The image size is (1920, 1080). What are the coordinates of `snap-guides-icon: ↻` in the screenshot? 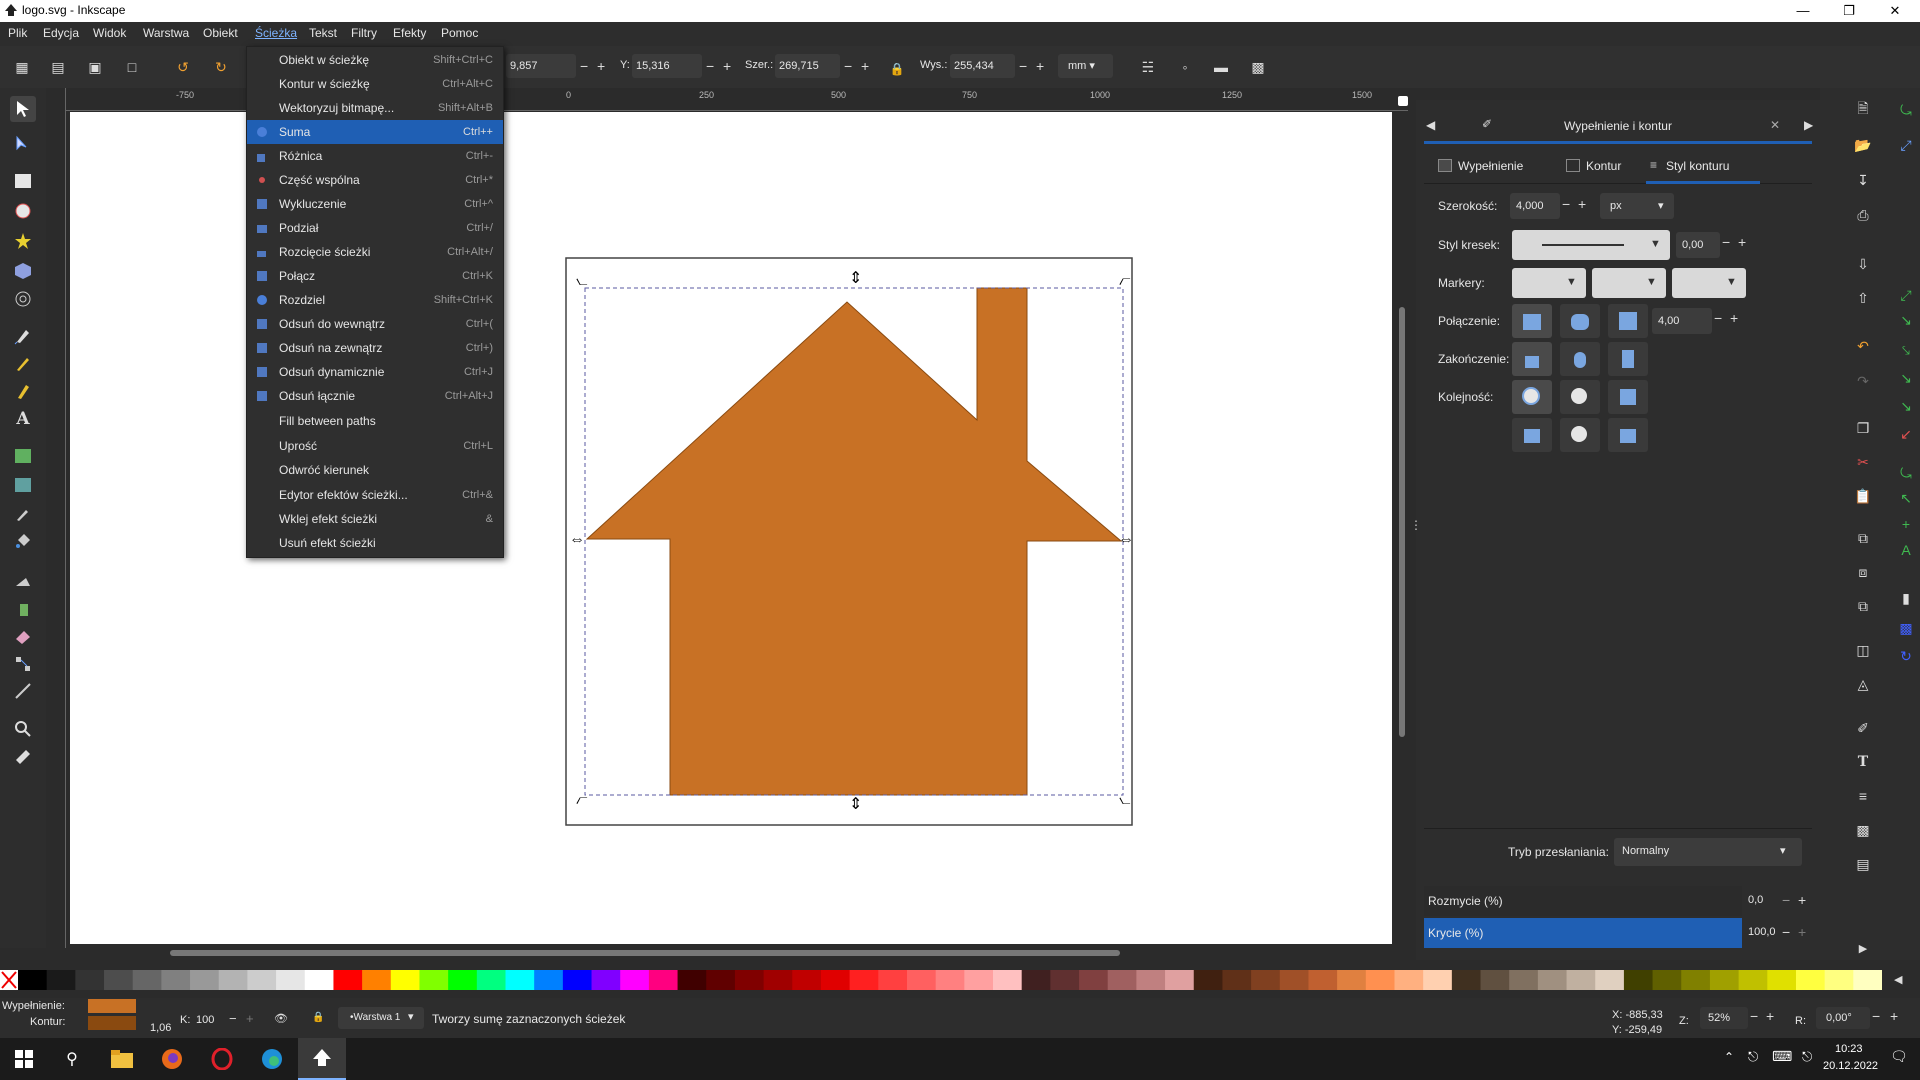 It's located at (1906, 656).